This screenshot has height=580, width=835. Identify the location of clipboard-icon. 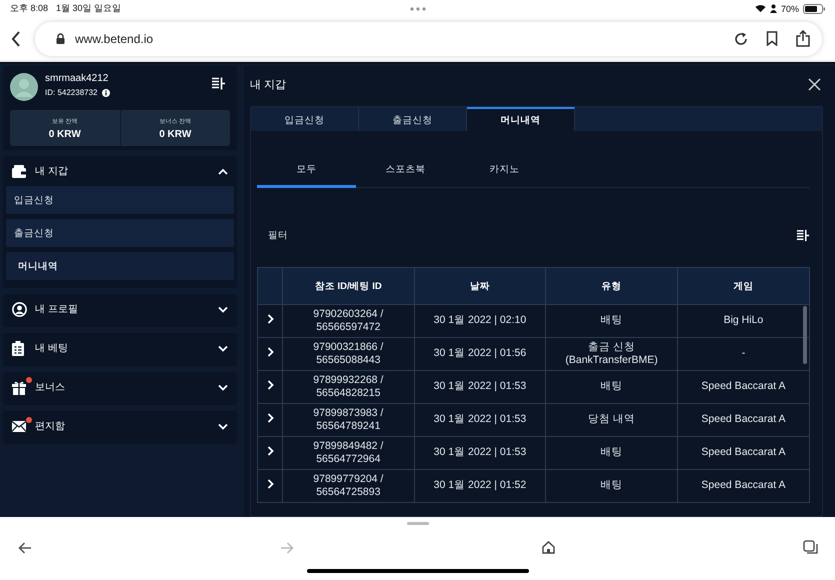
(18, 348).